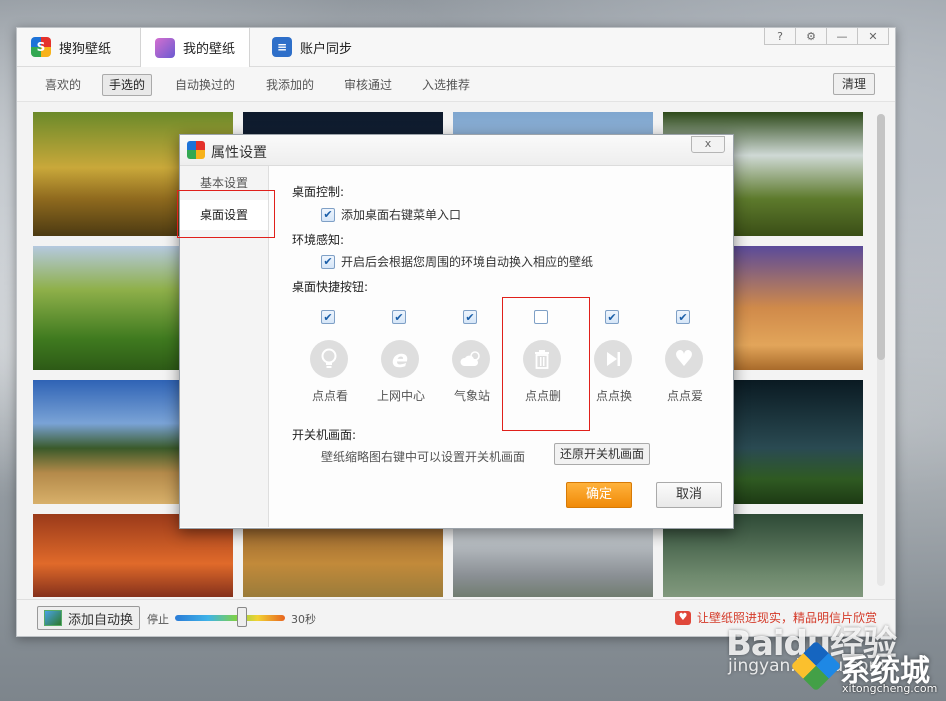  Describe the element at coordinates (205, 85) in the screenshot. I see `subnav-auto-changed: 自动换过的` at that location.